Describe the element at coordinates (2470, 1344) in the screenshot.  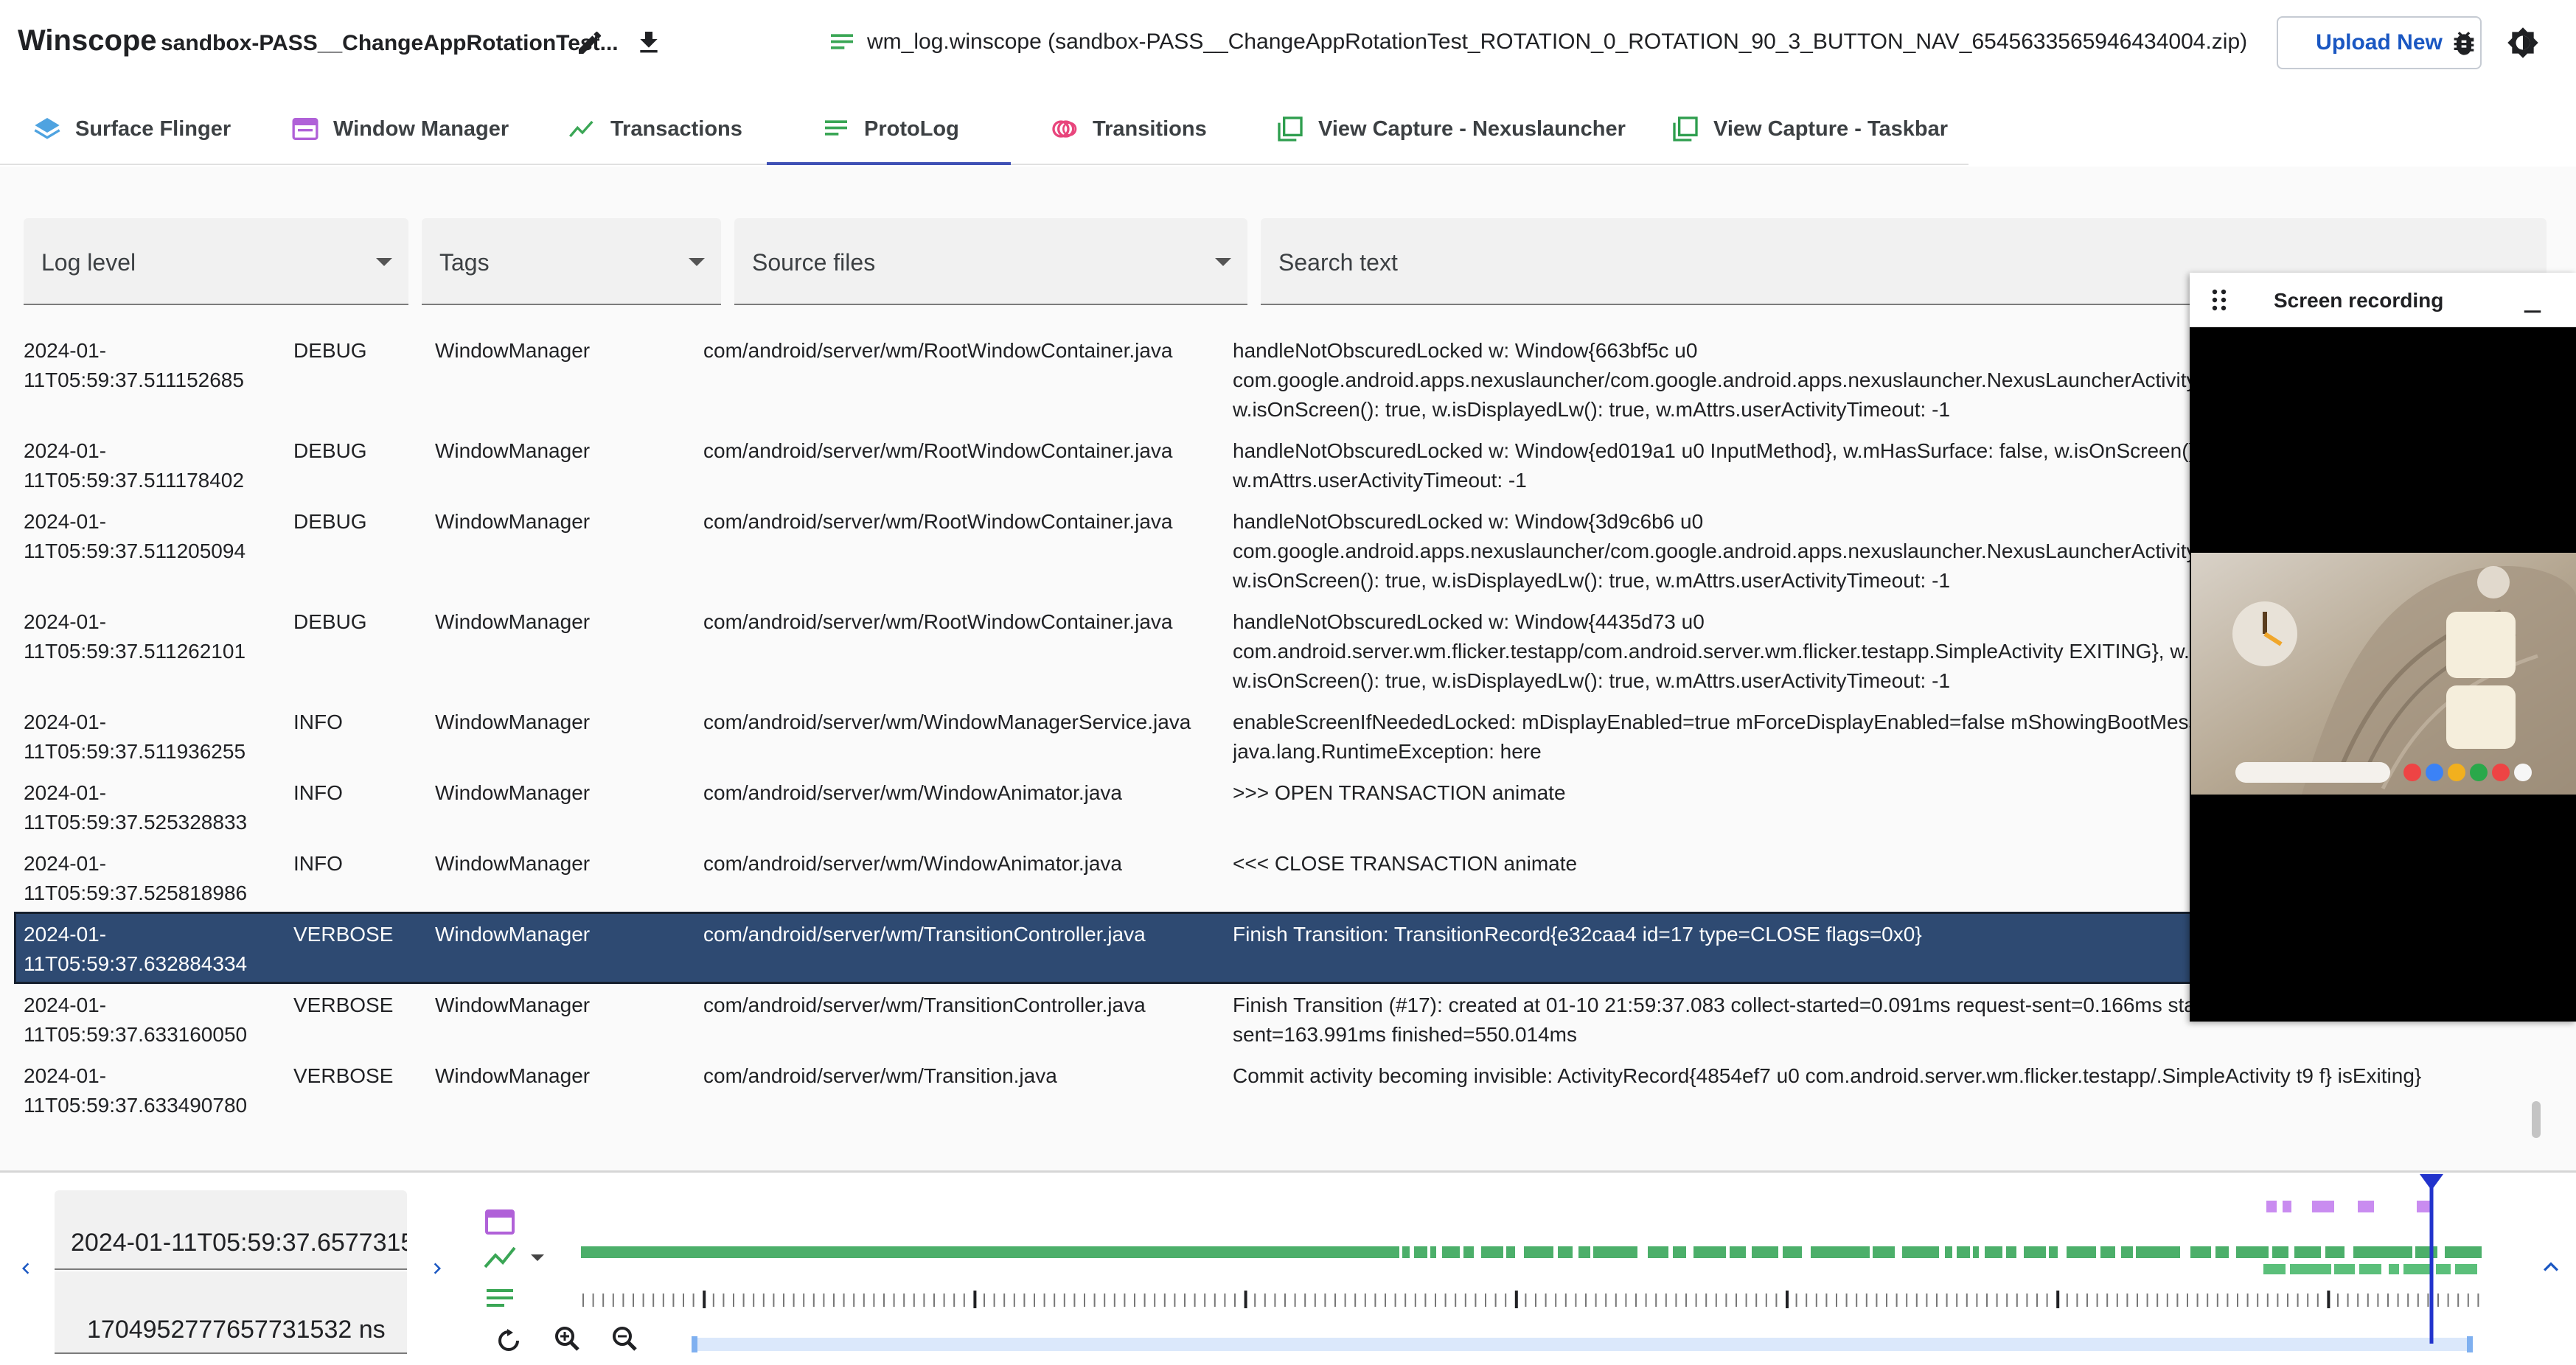
I see `range-slider-handle-right` at that location.